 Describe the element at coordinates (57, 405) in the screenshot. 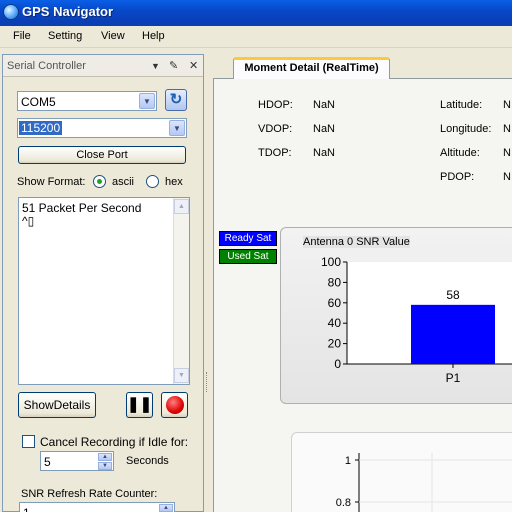

I see `show-details-button: ShowDetails` at that location.